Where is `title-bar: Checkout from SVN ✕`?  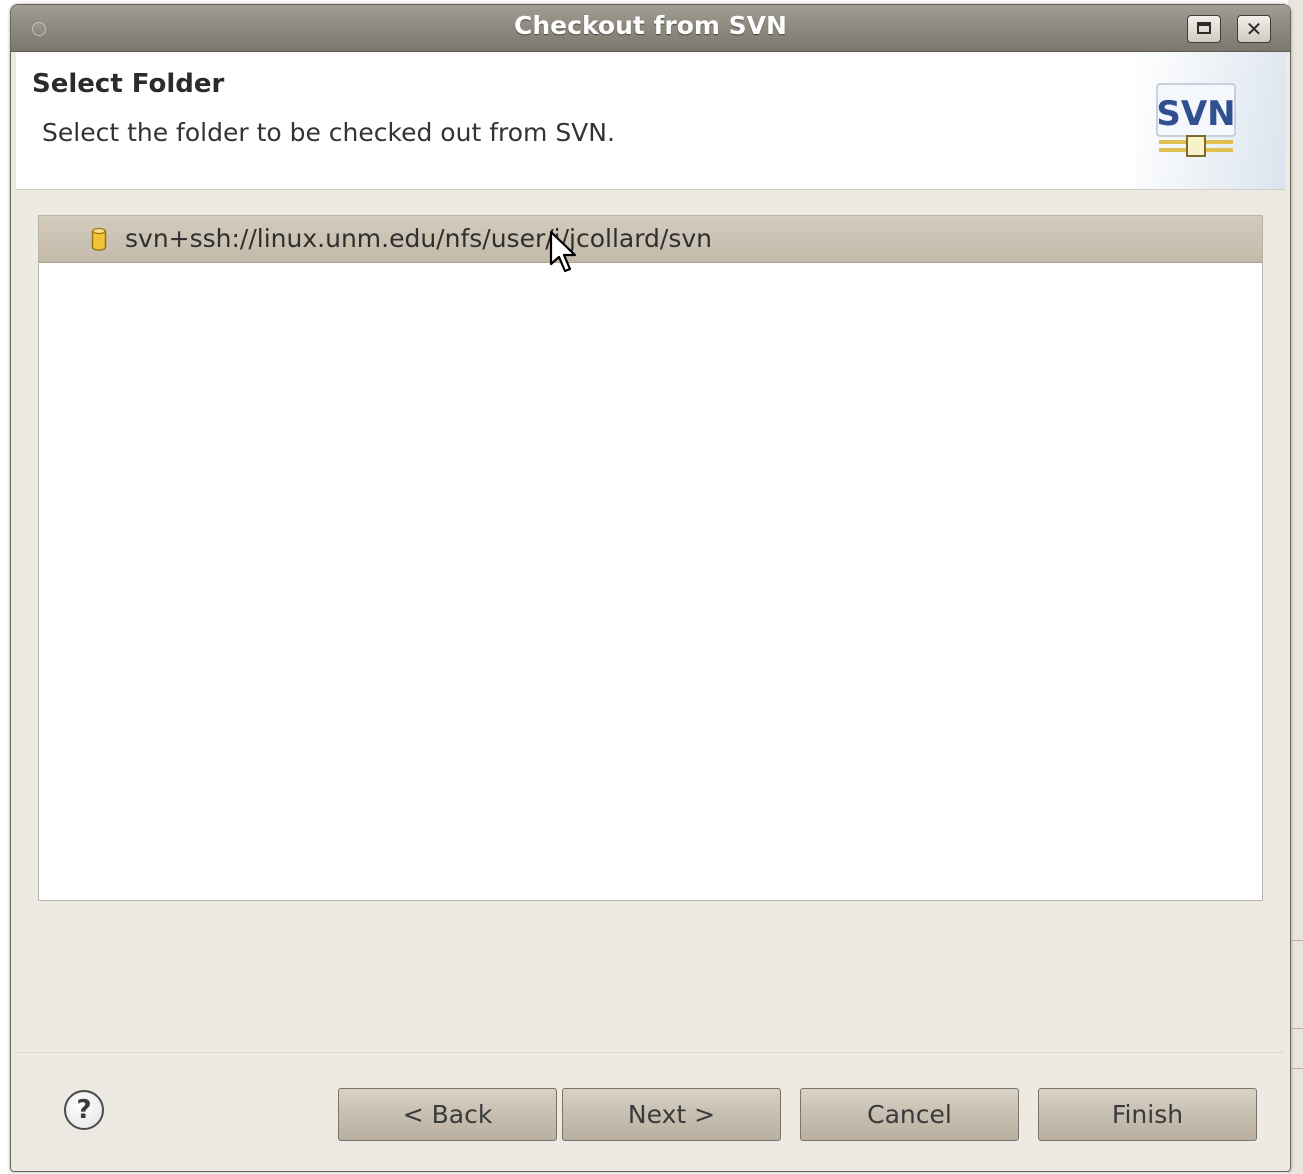
title-bar: Checkout from SVN ✕ is located at coordinates (650, 28).